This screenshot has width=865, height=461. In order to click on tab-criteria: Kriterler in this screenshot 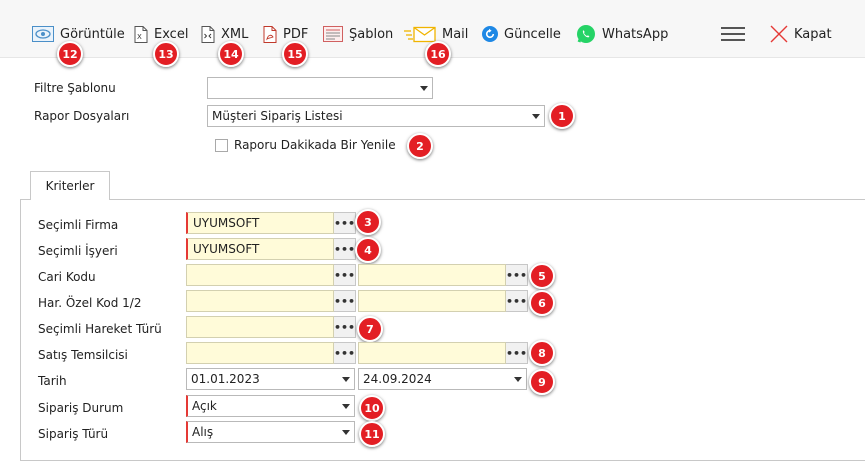, I will do `click(70, 185)`.